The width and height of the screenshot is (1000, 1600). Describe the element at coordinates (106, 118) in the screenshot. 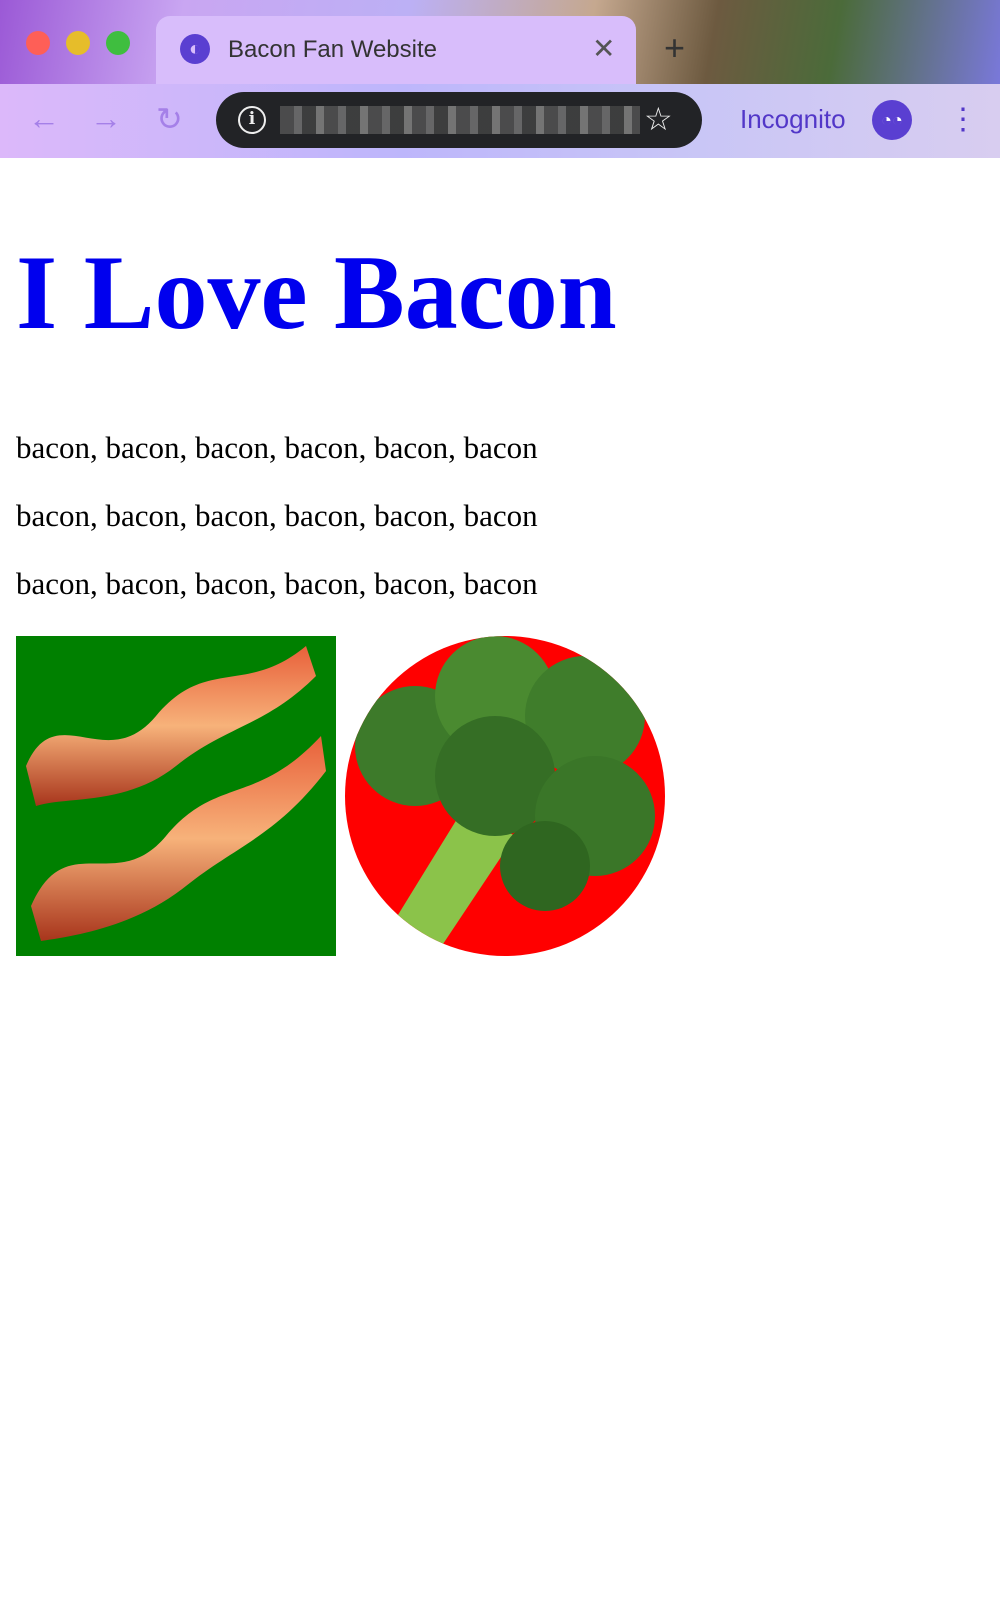

I see `forward-button: →` at that location.